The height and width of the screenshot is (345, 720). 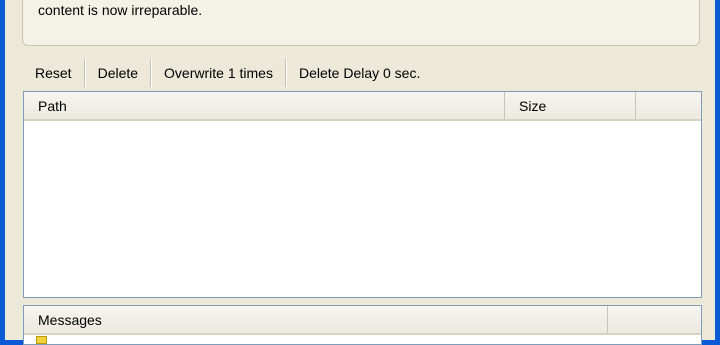 I want to click on messages-list: Messages, so click(x=362, y=325).